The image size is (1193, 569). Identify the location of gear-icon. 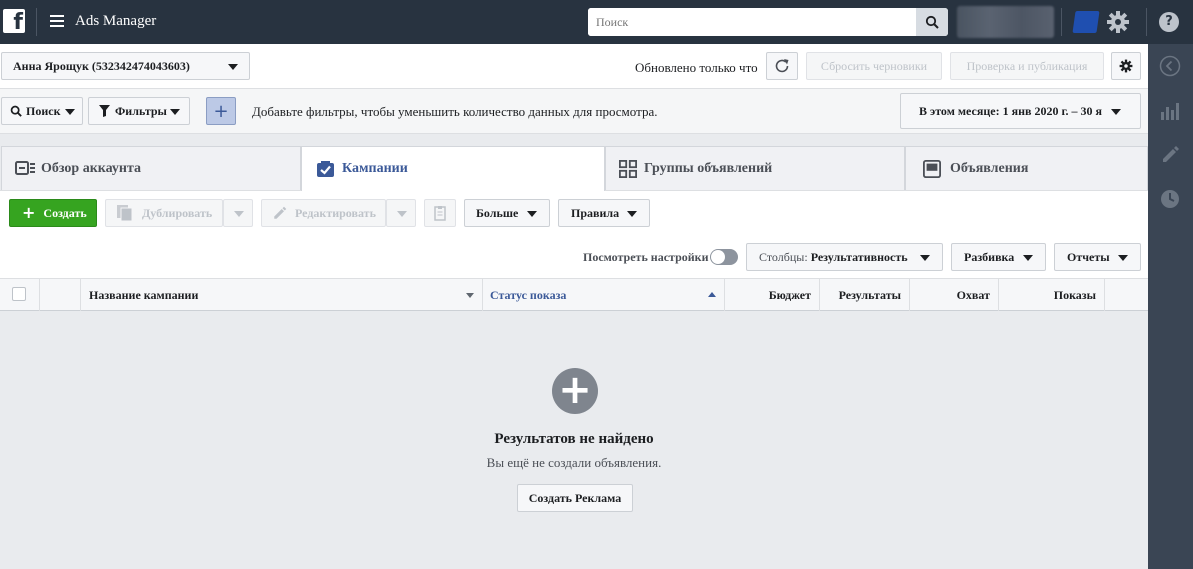
(1126, 66).